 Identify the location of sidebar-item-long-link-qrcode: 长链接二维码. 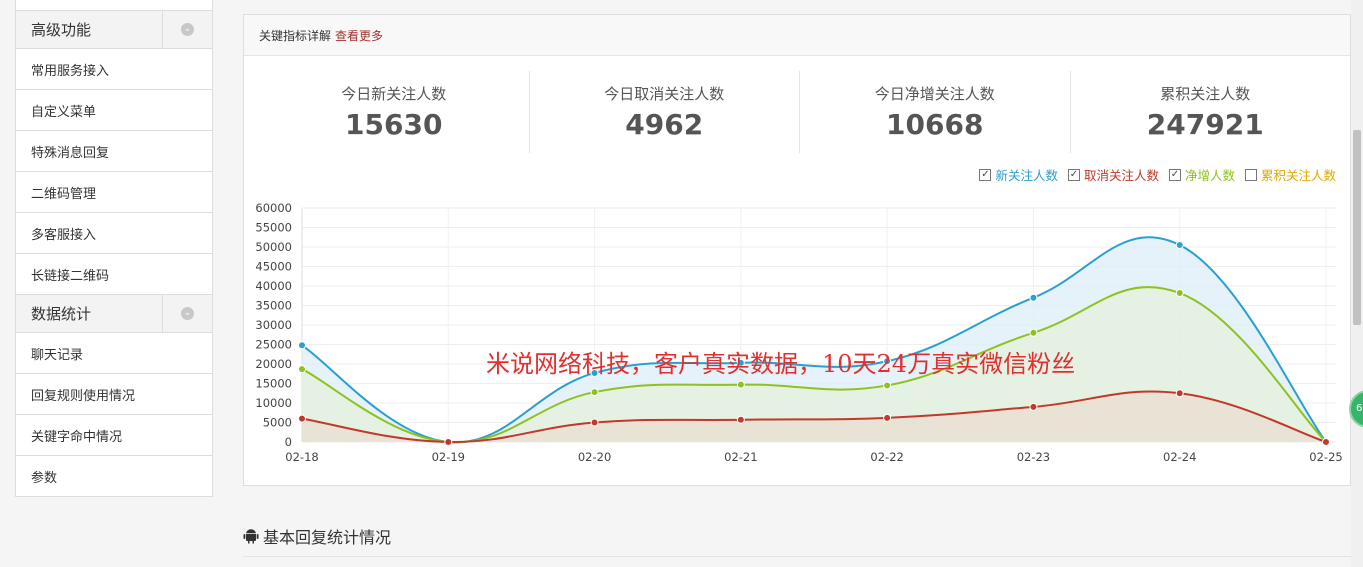
(114, 274).